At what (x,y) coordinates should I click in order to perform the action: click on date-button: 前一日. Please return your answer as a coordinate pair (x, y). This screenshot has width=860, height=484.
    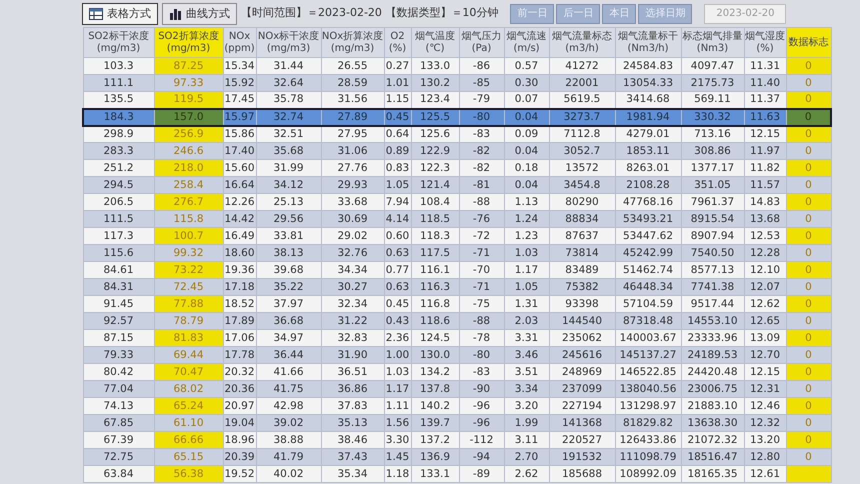
    Looking at the image, I should click on (532, 14).